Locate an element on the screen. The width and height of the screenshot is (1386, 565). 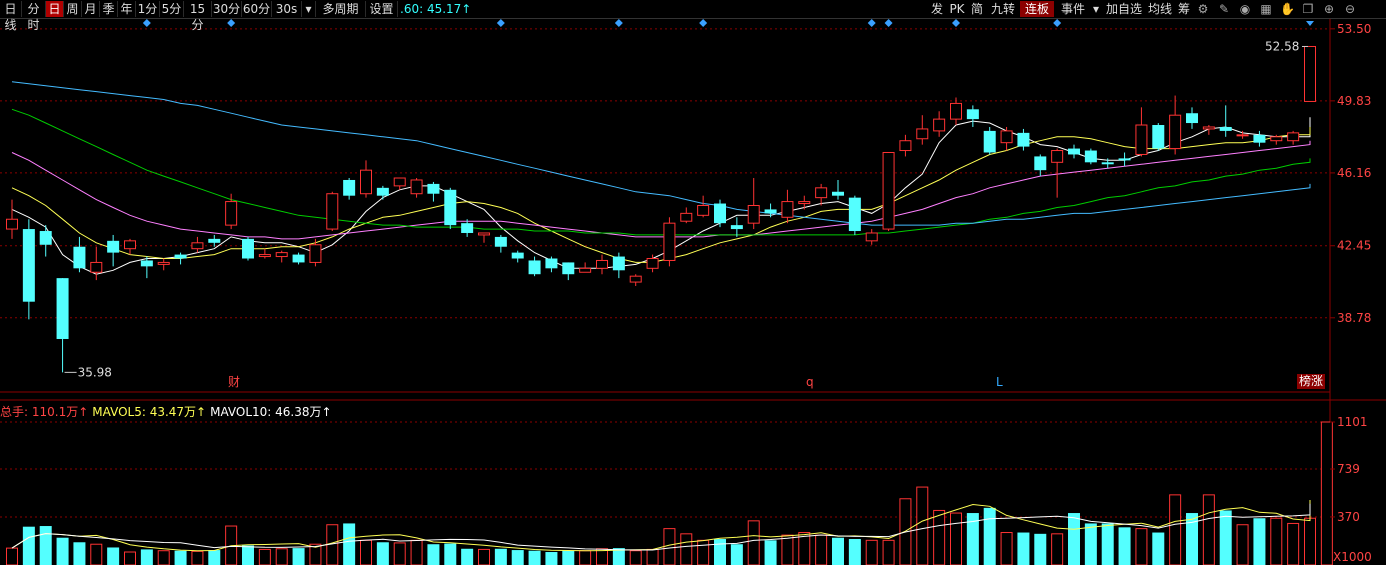
tool-button-4: 连板 is located at coordinates (1037, 9).